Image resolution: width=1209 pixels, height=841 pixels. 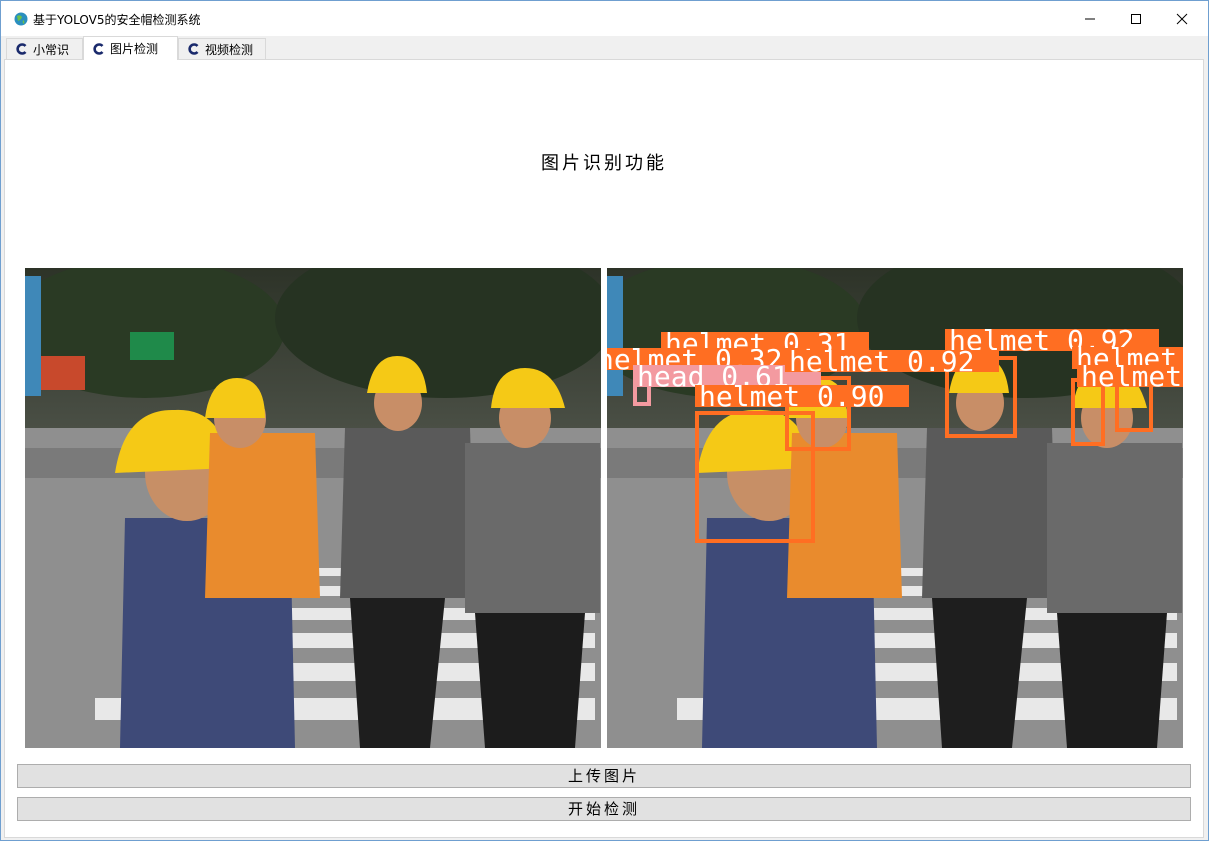 I want to click on minimize-button, so click(x=1090, y=18).